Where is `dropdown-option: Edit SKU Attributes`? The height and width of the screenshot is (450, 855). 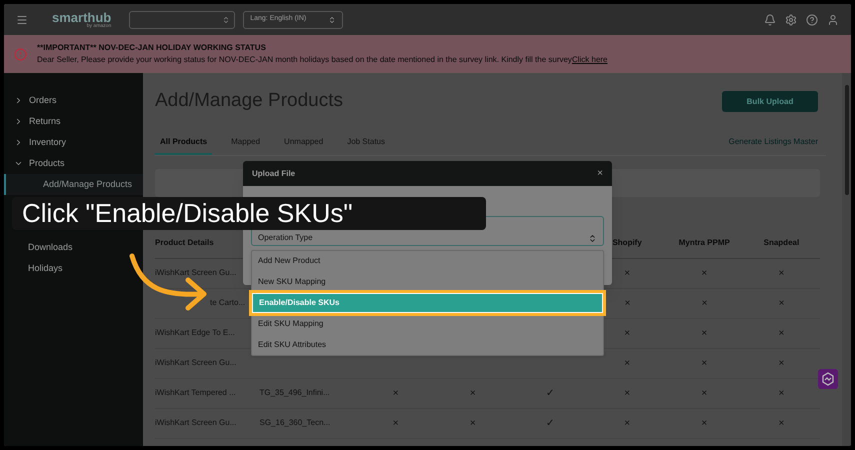 dropdown-option: Edit SKU Attributes is located at coordinates (427, 344).